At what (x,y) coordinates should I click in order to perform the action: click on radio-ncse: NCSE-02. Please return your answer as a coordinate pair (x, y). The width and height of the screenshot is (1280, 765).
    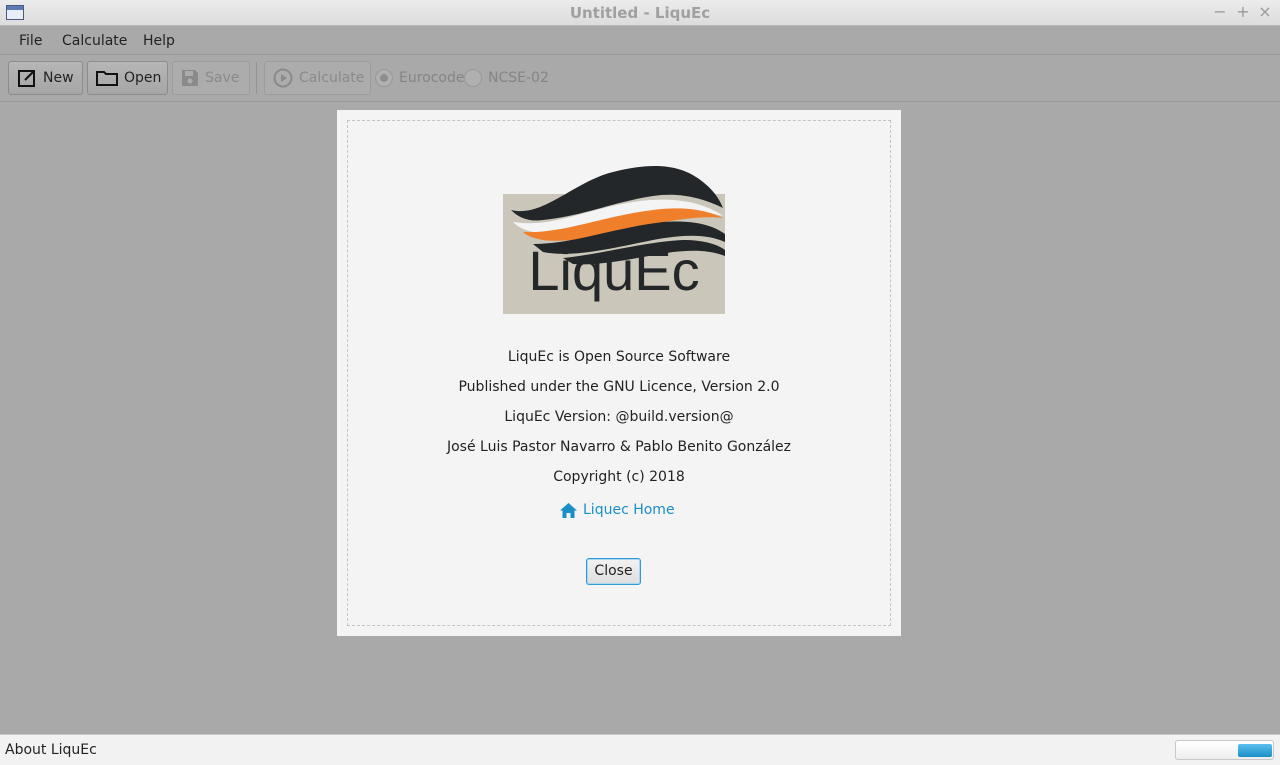
    Looking at the image, I should click on (506, 78).